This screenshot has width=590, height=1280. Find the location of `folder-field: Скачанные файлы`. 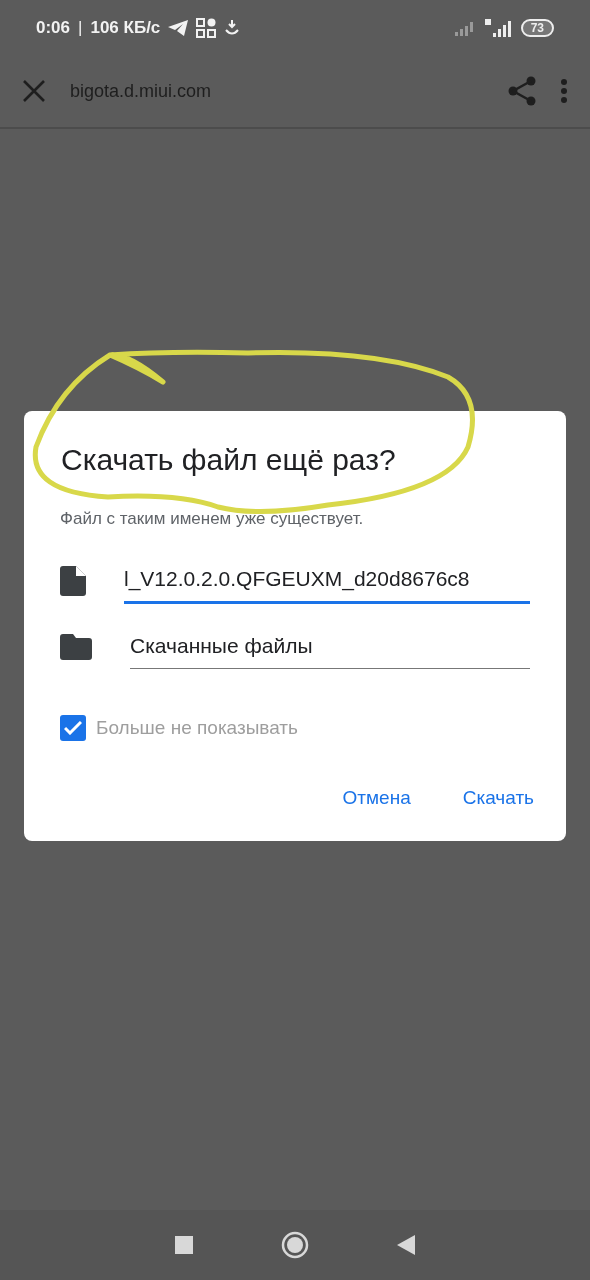

folder-field: Скачанные файлы is located at coordinates (330, 646).